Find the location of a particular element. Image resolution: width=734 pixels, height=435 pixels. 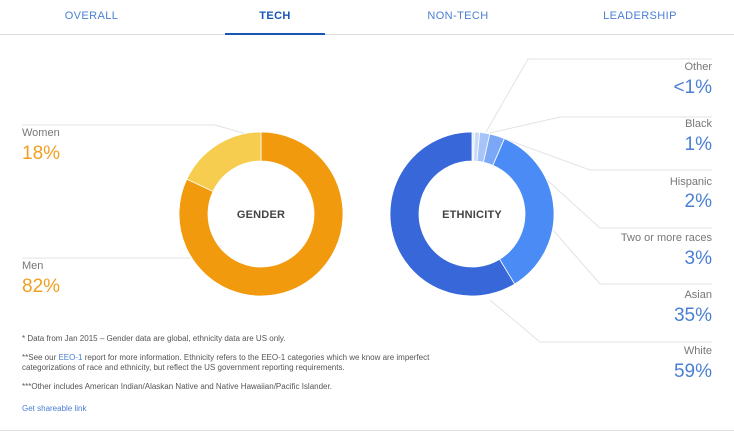

white-label: White is located at coordinates (697, 351).